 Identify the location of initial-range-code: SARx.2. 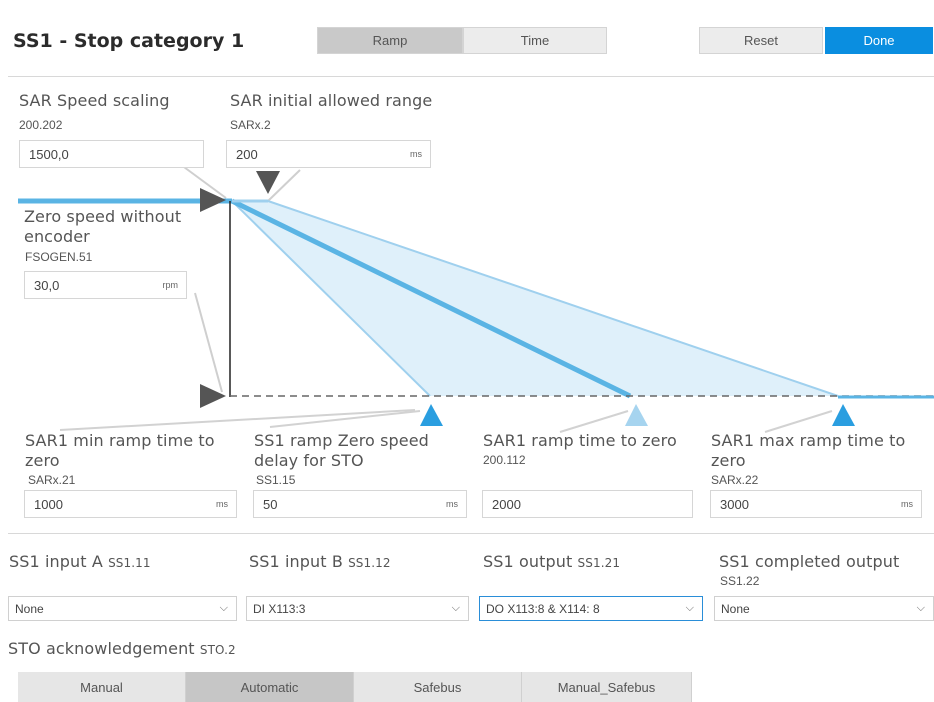
(250, 125).